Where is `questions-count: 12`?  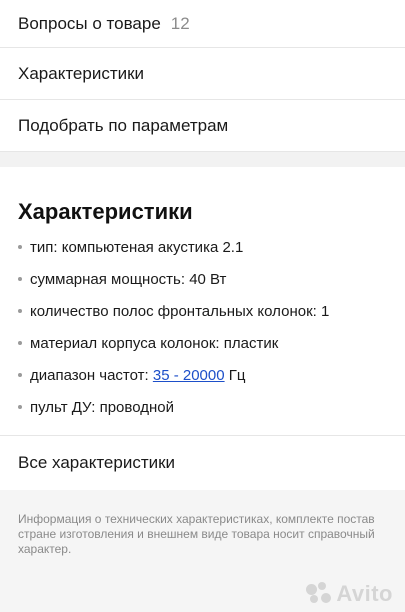 questions-count: 12 is located at coordinates (180, 23).